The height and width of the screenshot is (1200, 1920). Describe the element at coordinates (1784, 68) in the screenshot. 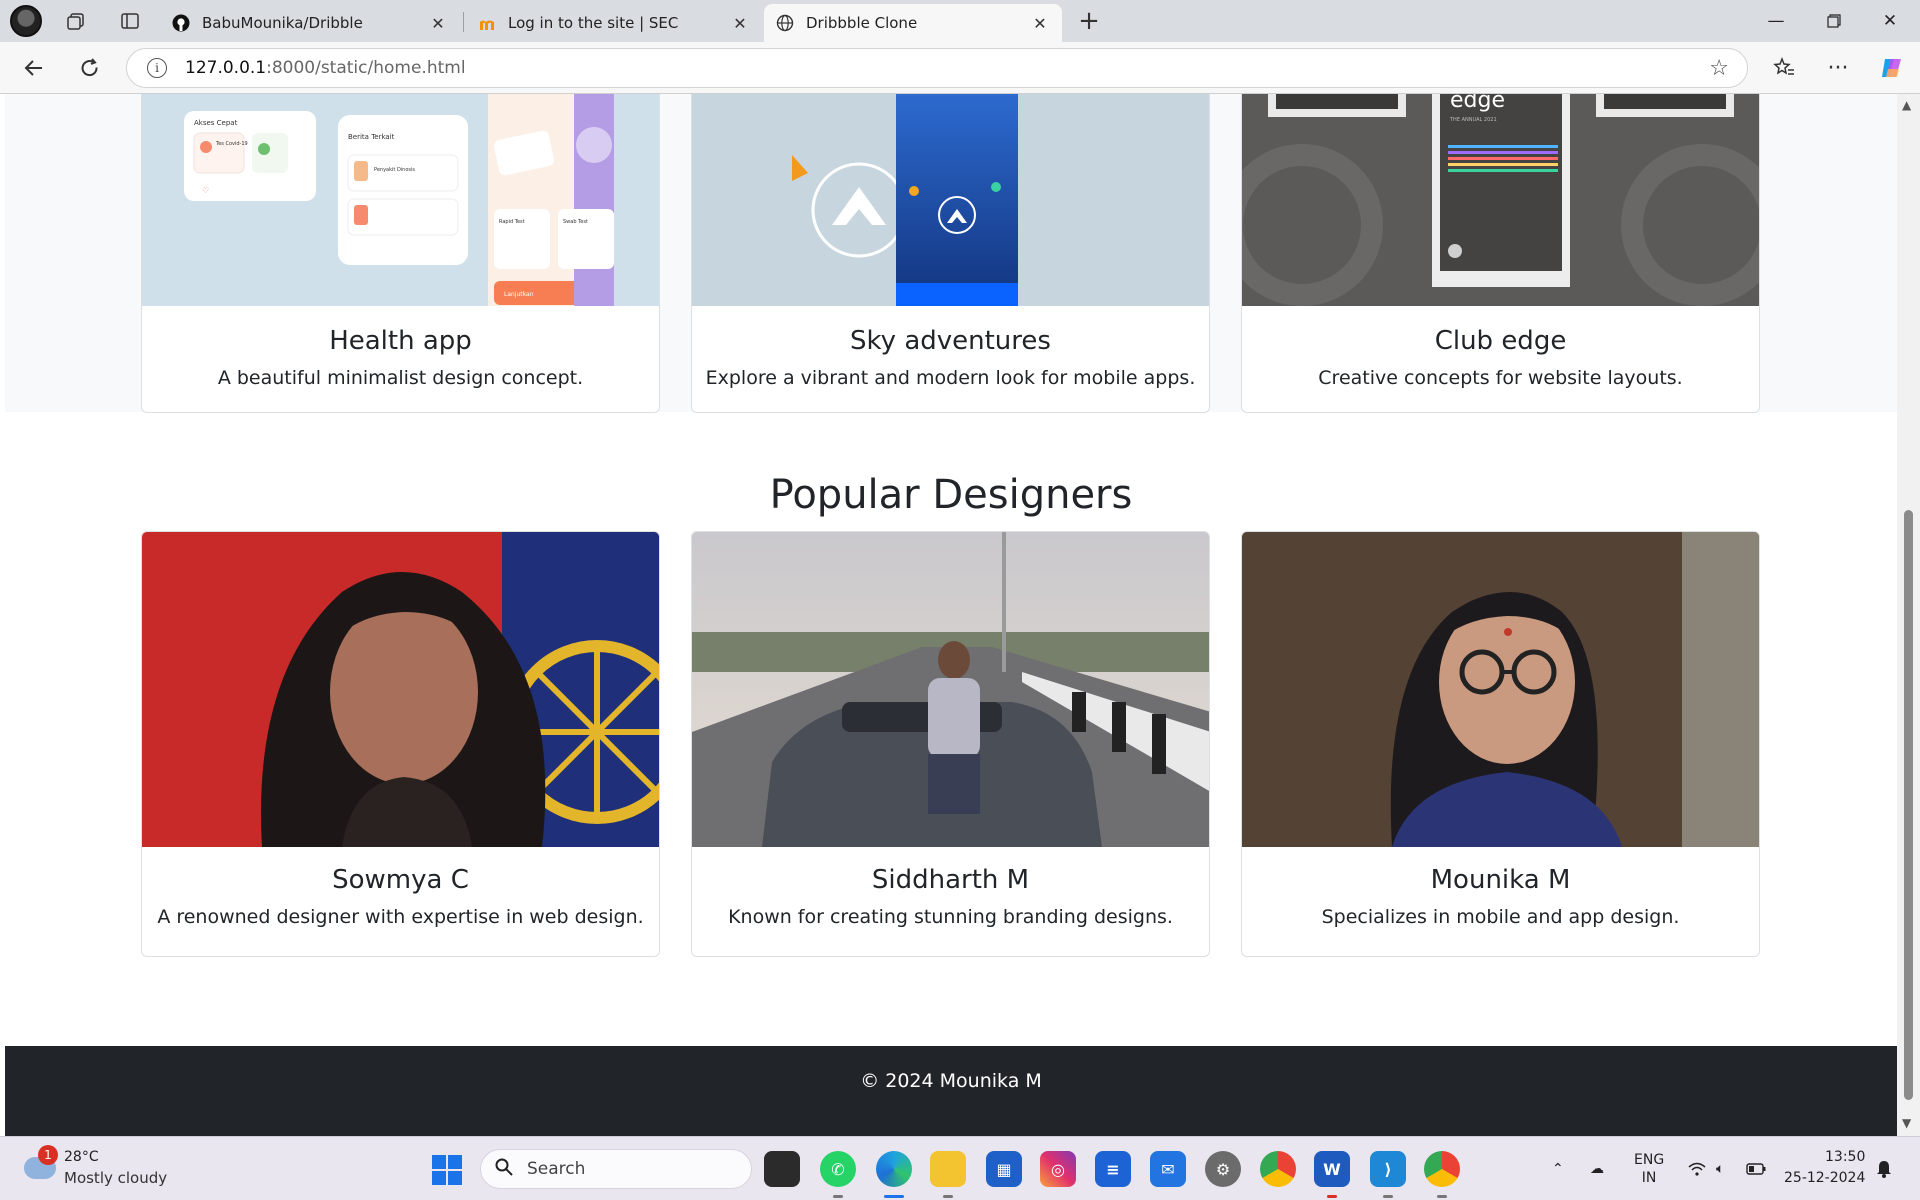

I see `favorites-icon` at that location.